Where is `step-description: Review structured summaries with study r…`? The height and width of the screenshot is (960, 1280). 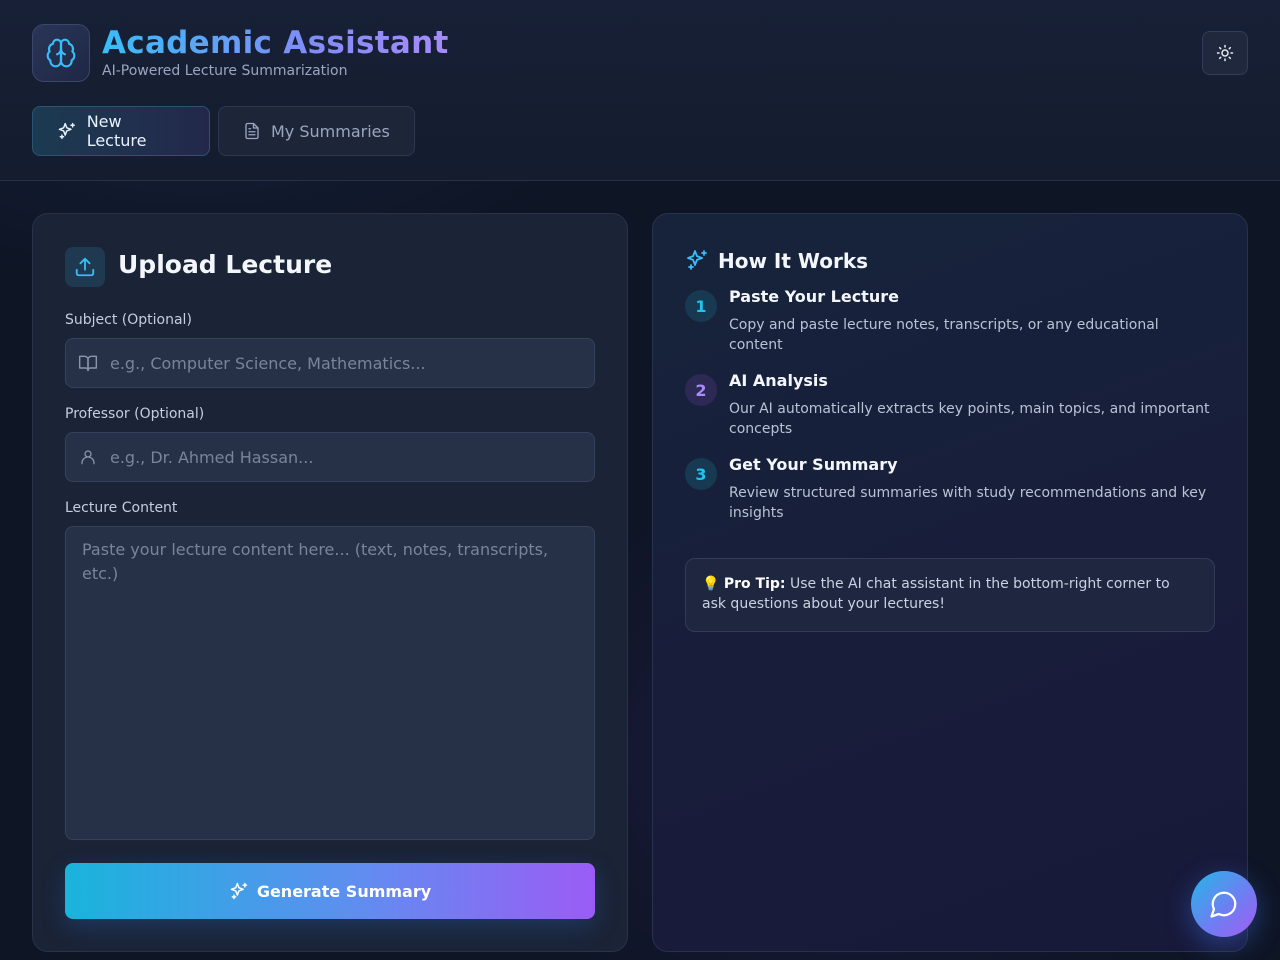 step-description: Review structured summaries with study r… is located at coordinates (968, 503).